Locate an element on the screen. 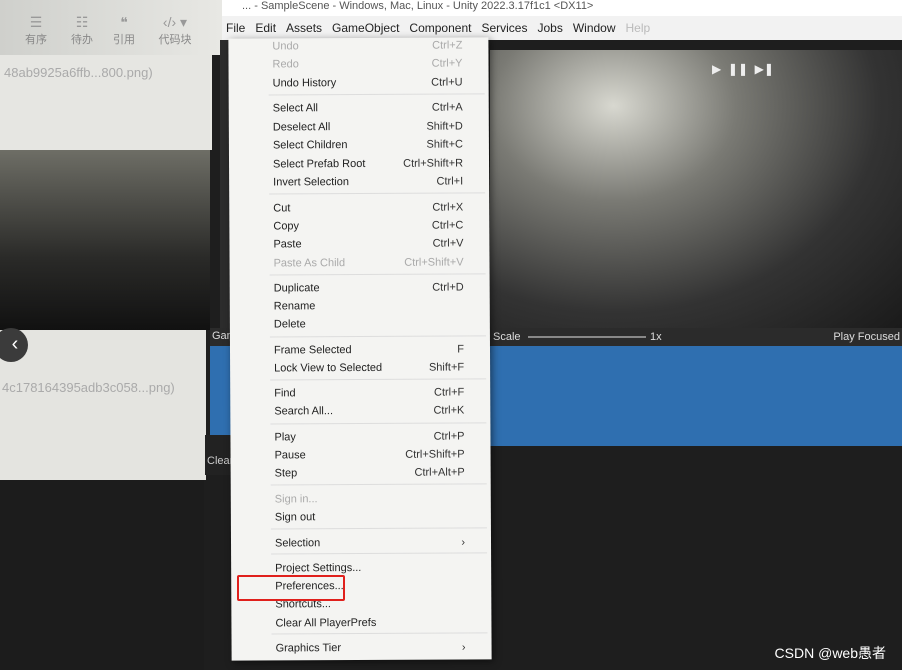  menu-item-paste: Paste Ctrl+V is located at coordinates (359, 246).